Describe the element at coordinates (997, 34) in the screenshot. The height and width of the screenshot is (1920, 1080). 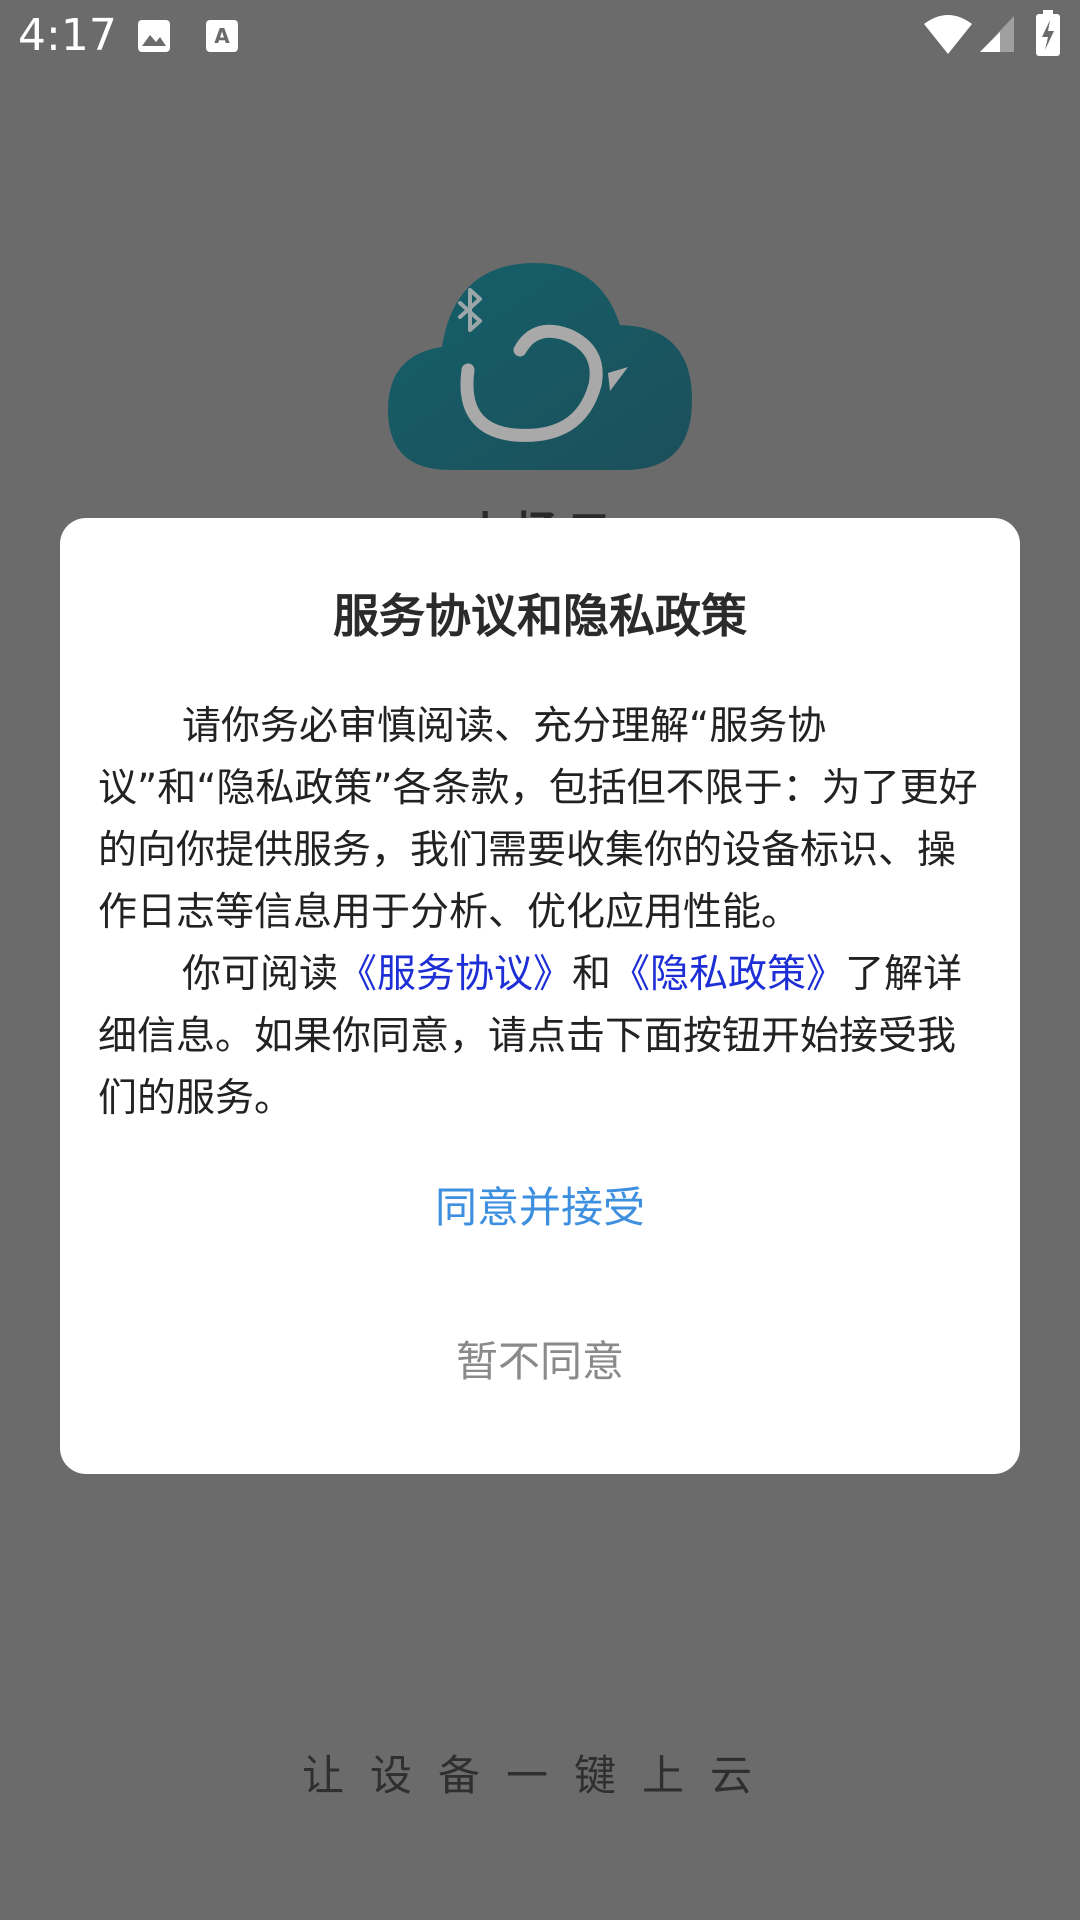
I see `cellular-signal-icon` at that location.